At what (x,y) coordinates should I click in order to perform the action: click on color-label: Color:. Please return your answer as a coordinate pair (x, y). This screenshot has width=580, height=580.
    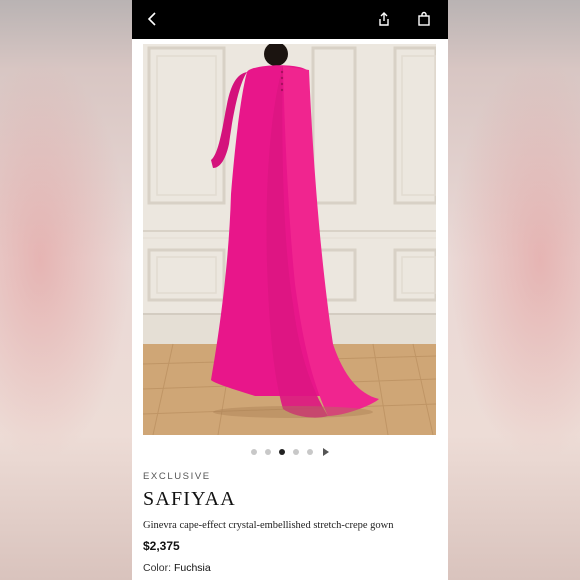
    Looking at the image, I should click on (157, 568).